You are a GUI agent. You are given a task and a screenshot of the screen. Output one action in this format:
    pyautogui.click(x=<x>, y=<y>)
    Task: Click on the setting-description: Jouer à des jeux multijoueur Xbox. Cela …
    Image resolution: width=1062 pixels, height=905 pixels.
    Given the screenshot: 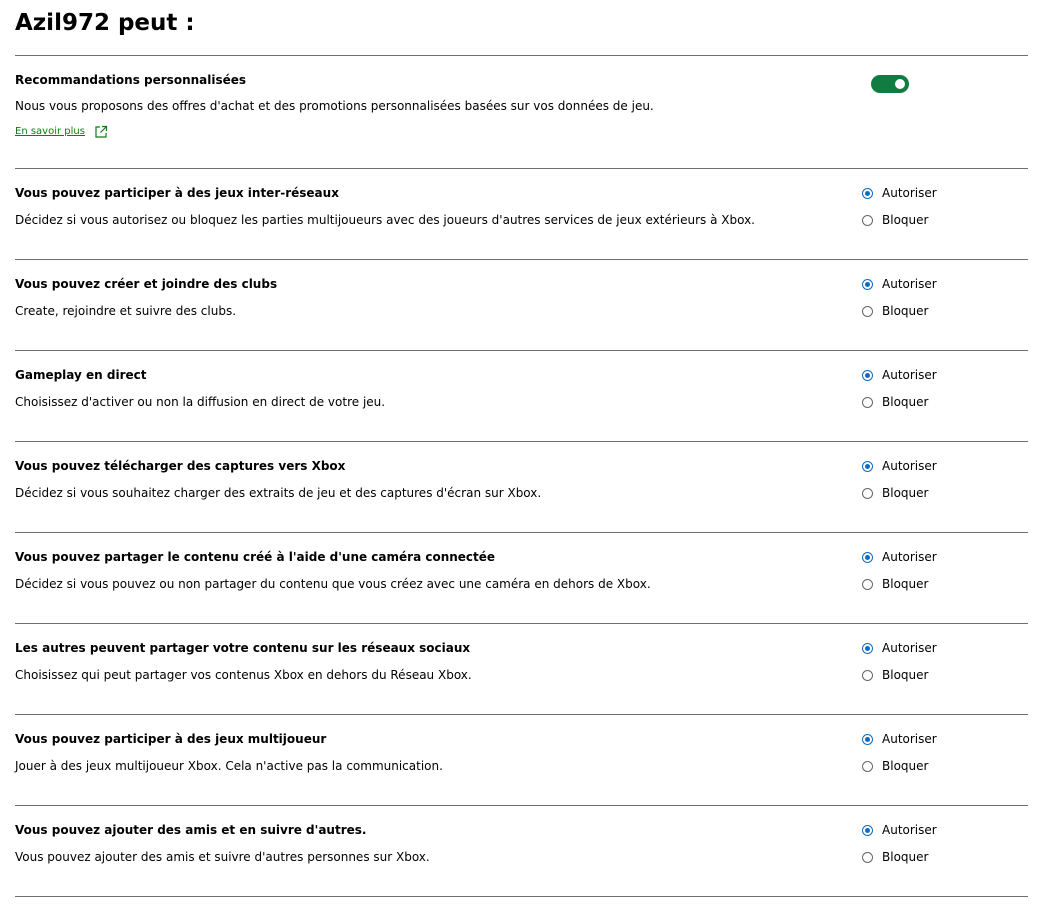 What is the action you would take?
    pyautogui.click(x=229, y=766)
    